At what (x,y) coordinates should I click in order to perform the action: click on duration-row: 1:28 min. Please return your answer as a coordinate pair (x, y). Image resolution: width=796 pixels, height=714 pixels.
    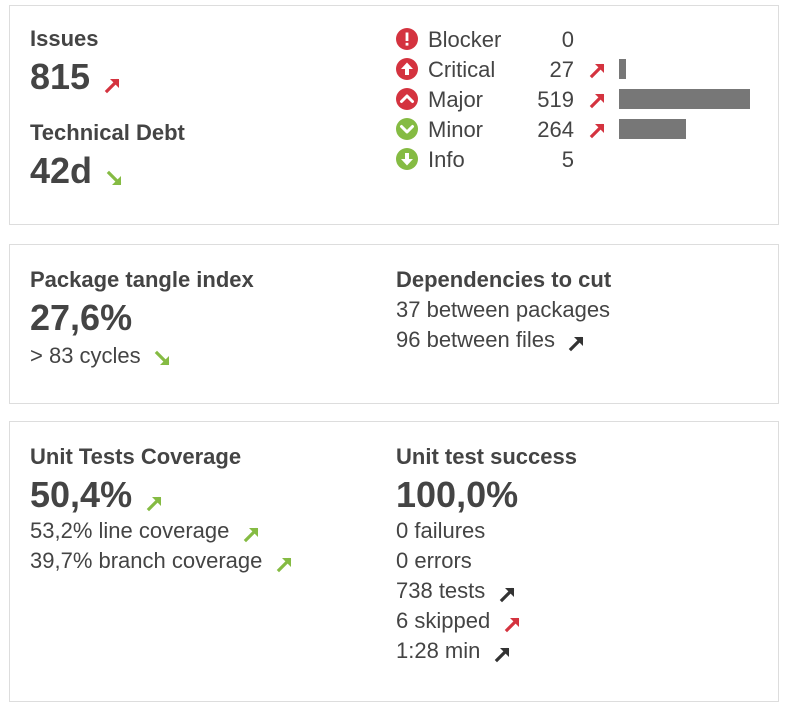
    Looking at the image, I should click on (454, 651).